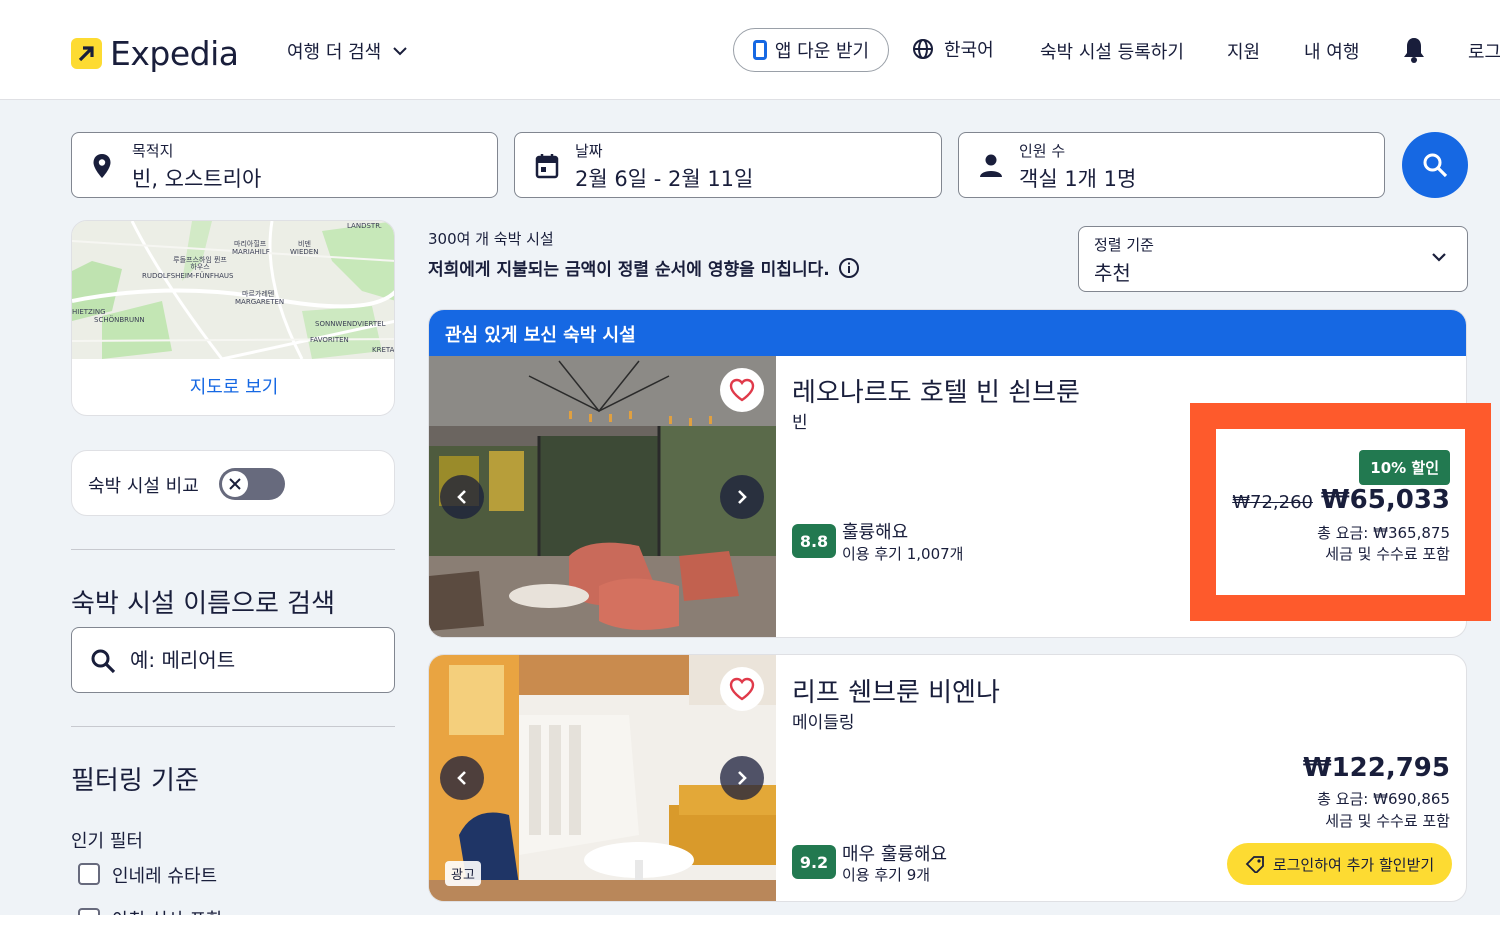  I want to click on support-link: 지원, so click(1243, 51).